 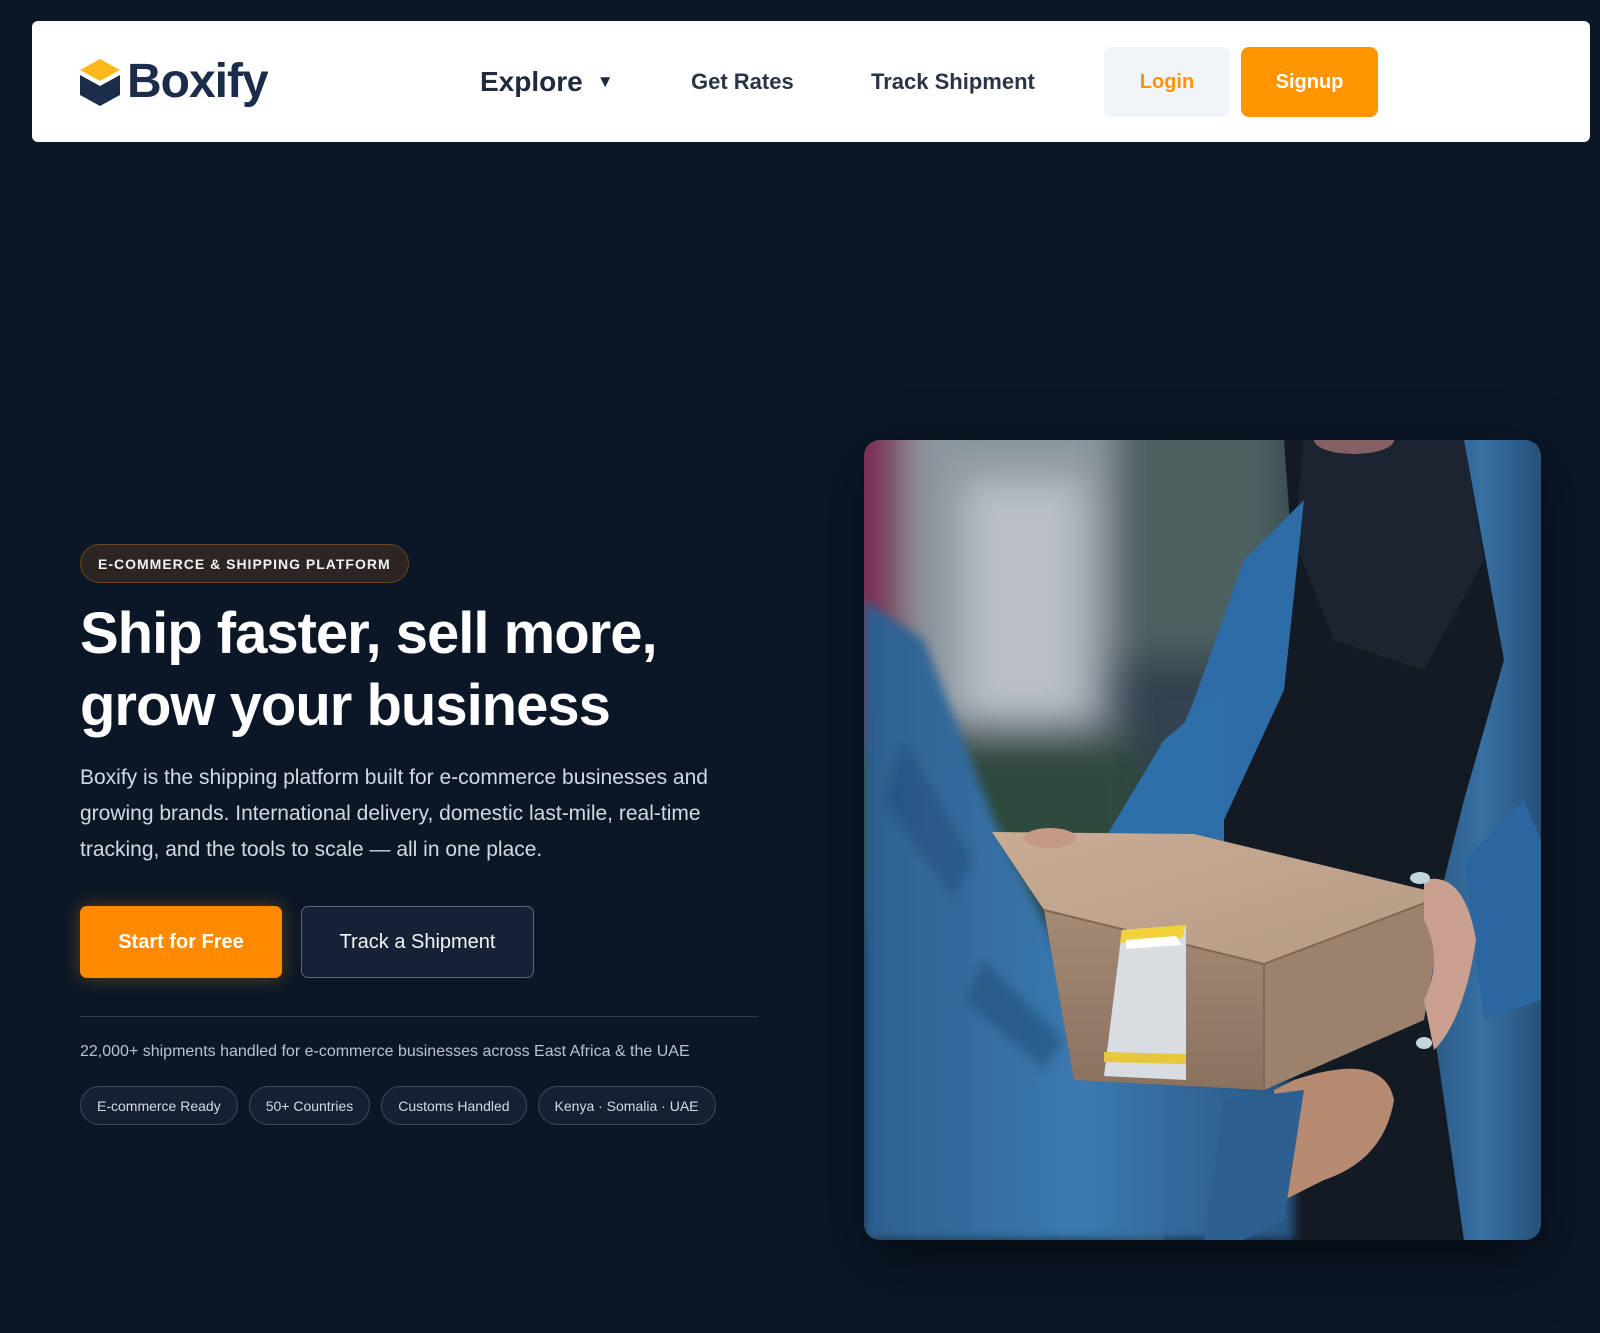 I want to click on box-logo-icon, so click(x=100, y=82).